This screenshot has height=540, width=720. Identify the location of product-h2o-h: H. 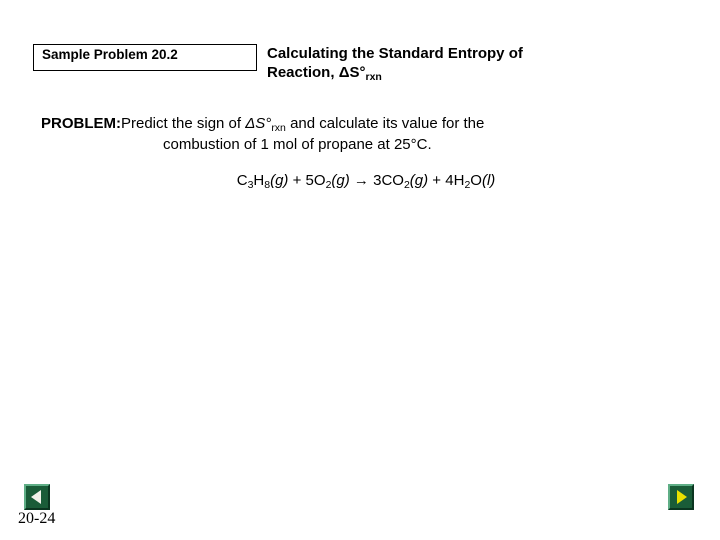
(459, 180).